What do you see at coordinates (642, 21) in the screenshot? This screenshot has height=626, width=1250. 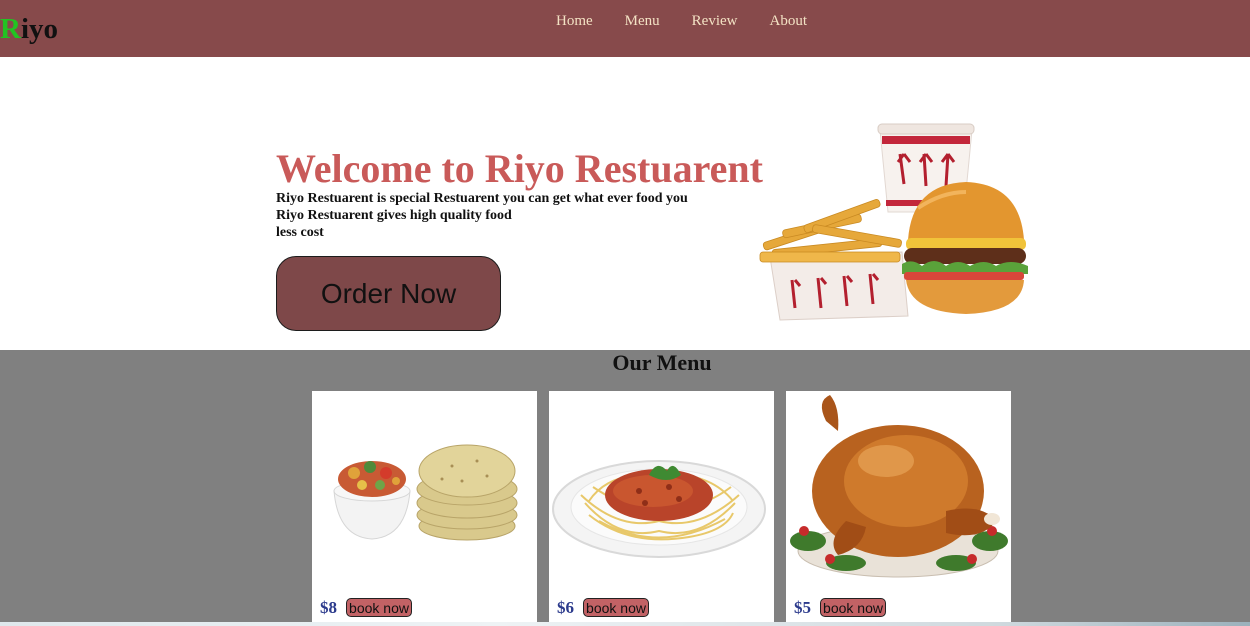 I see `nav-menu-link: Menu` at bounding box center [642, 21].